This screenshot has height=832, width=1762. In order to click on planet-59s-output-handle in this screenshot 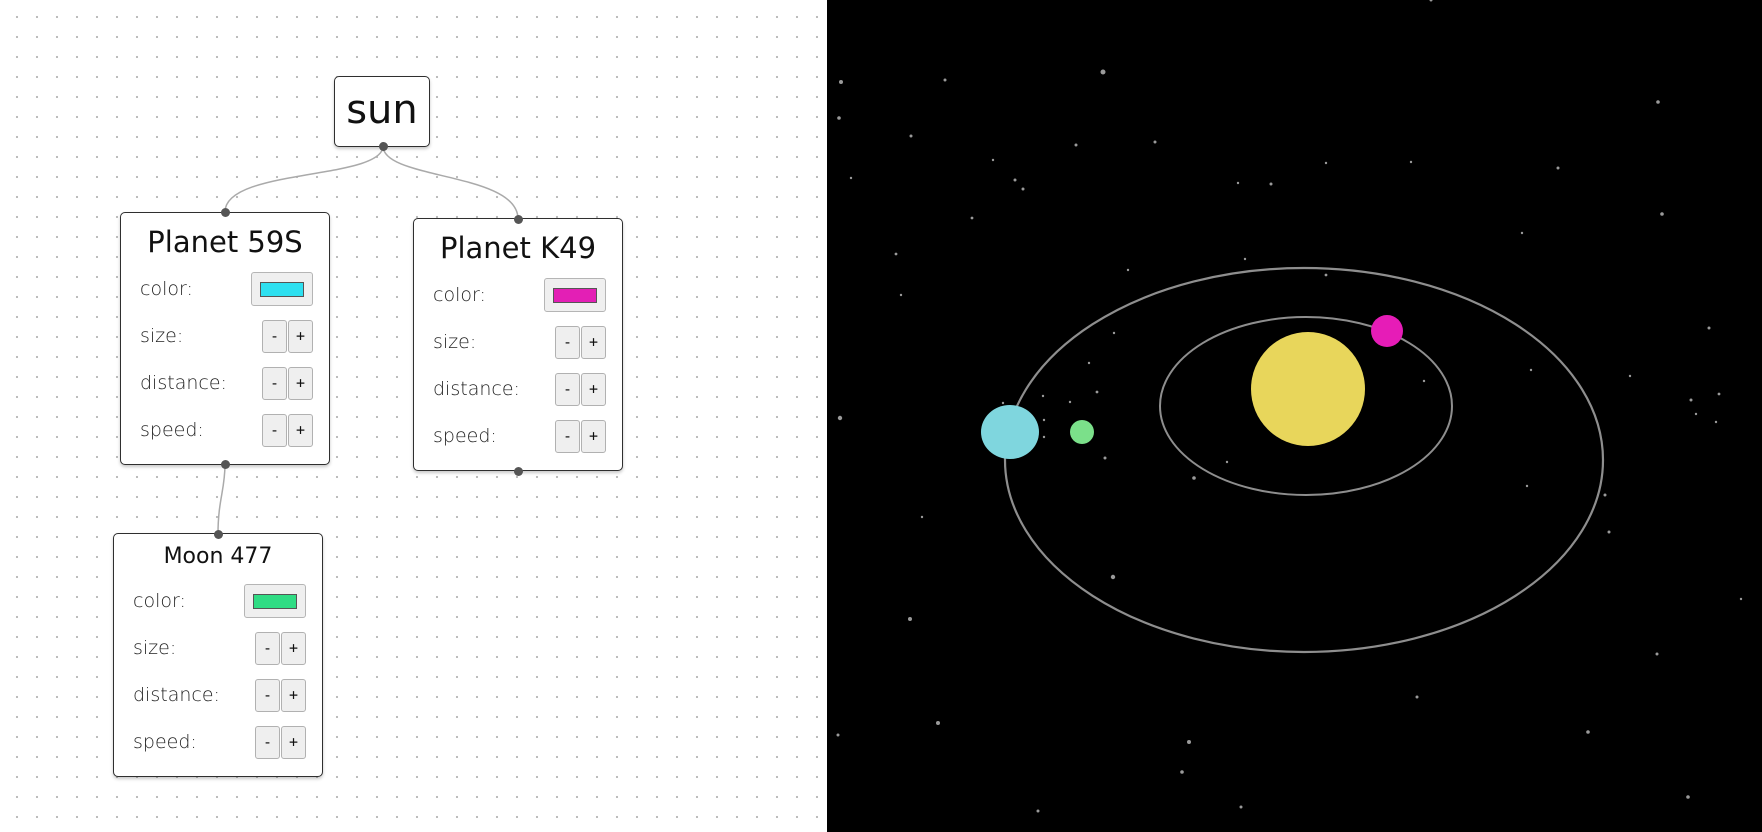, I will do `click(225, 464)`.